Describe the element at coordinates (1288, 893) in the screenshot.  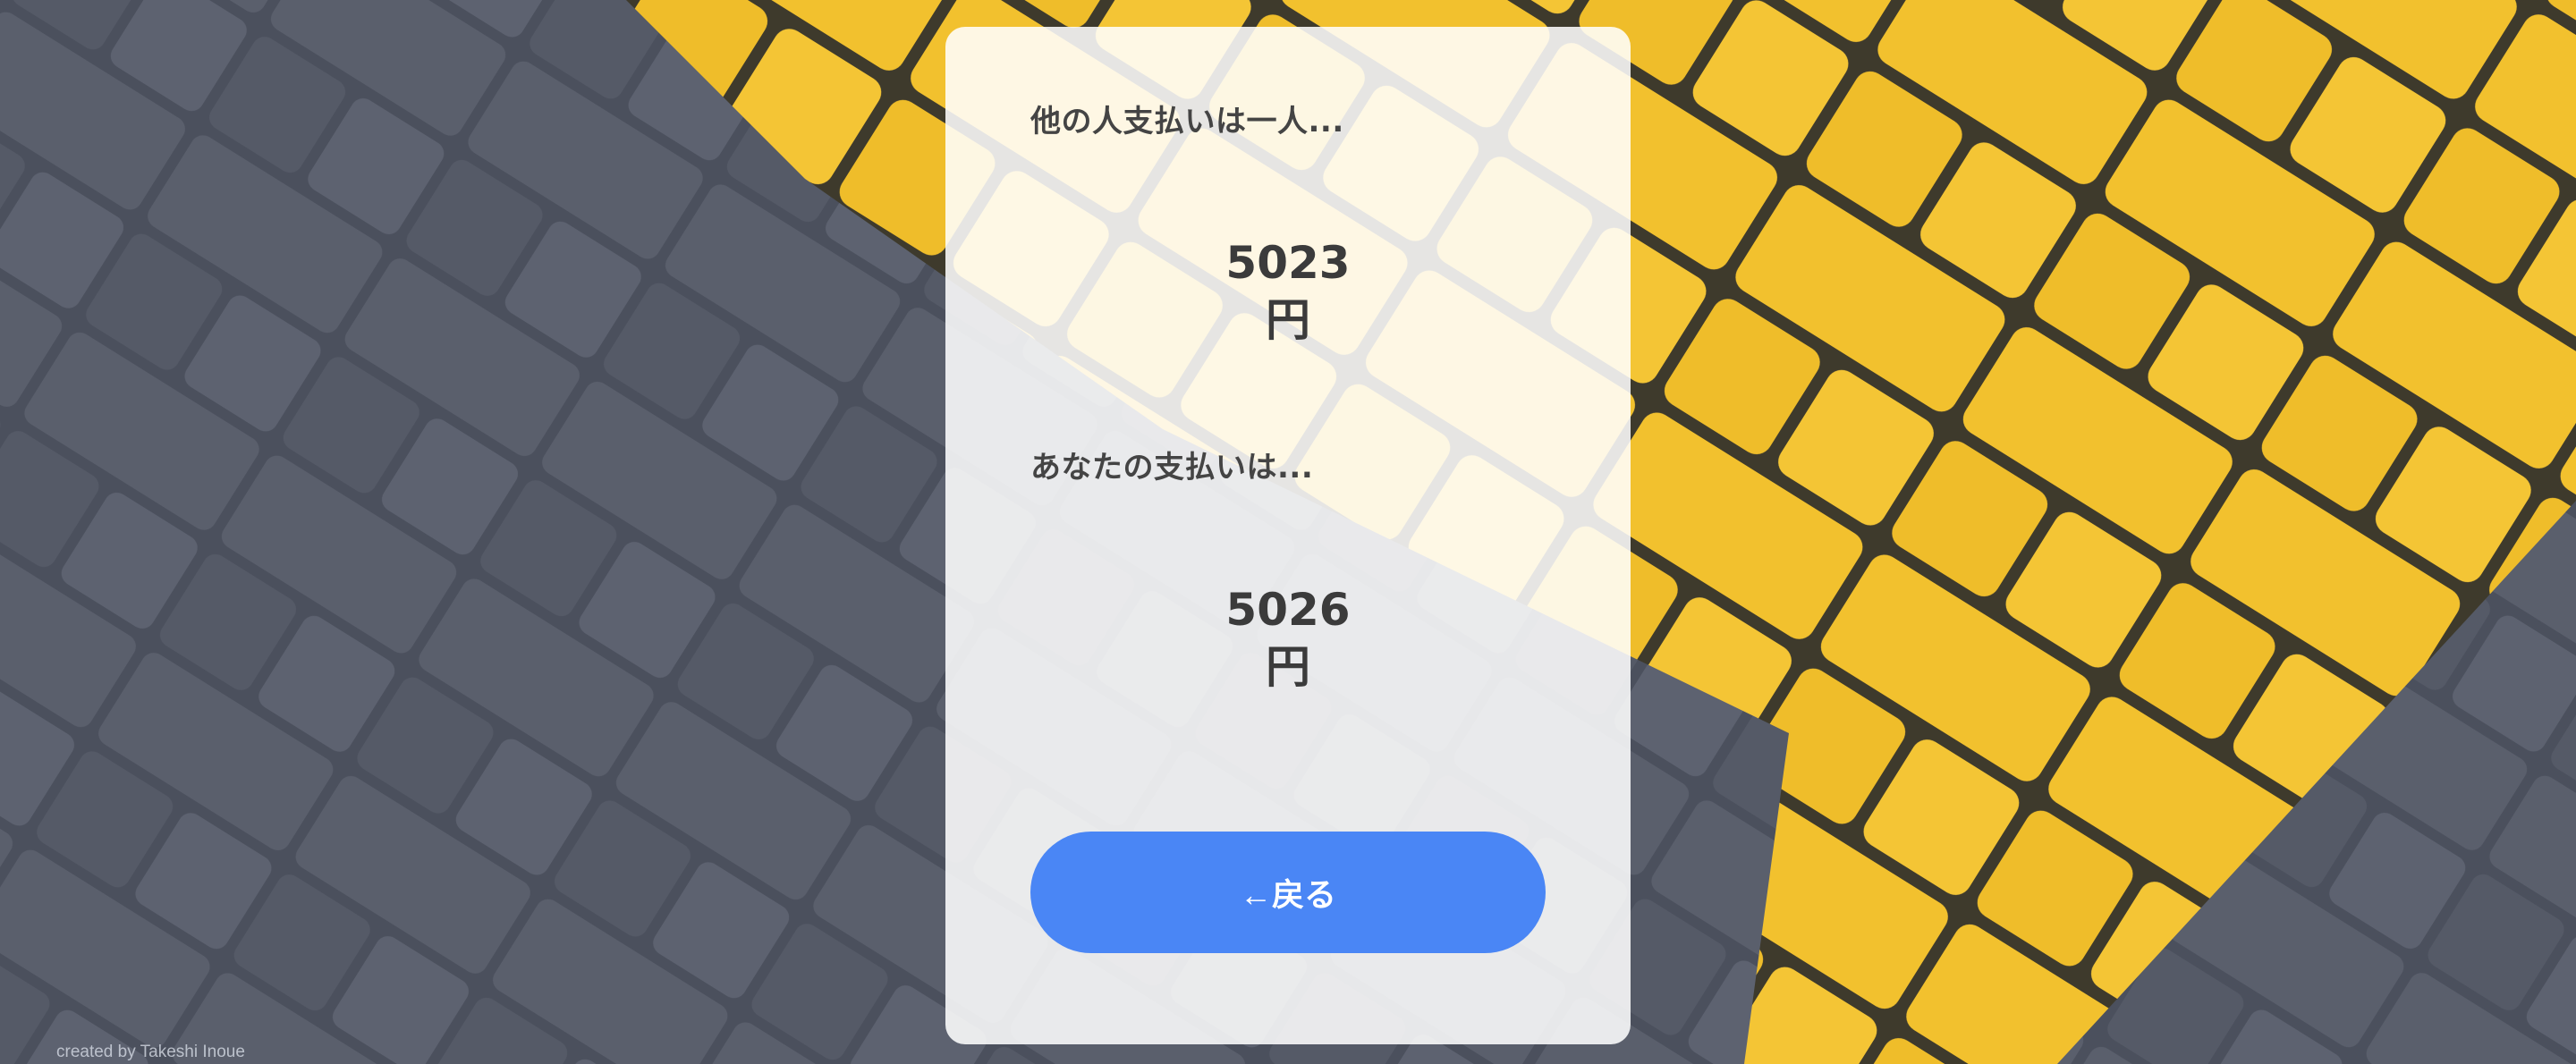
I see `back-button: ←戻る` at that location.